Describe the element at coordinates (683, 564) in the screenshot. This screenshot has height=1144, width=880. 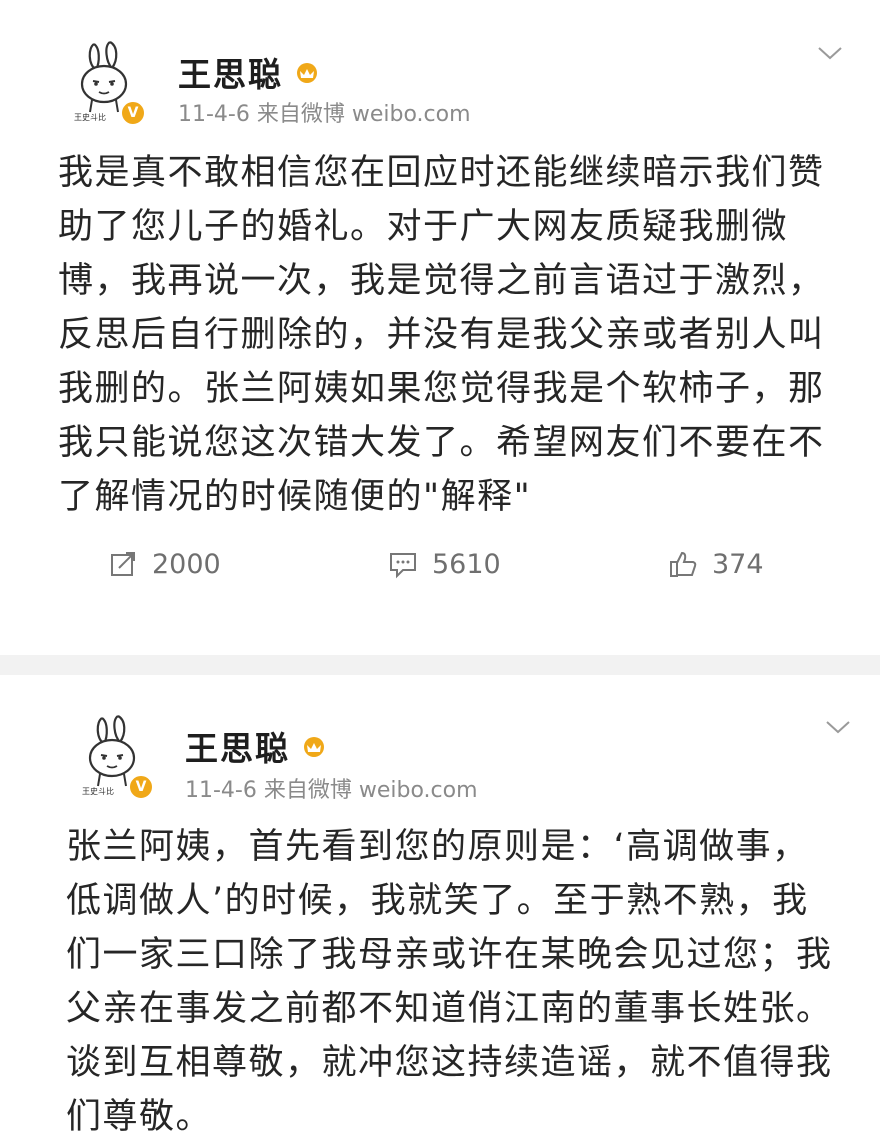
I see `thumbs-up-icon` at that location.